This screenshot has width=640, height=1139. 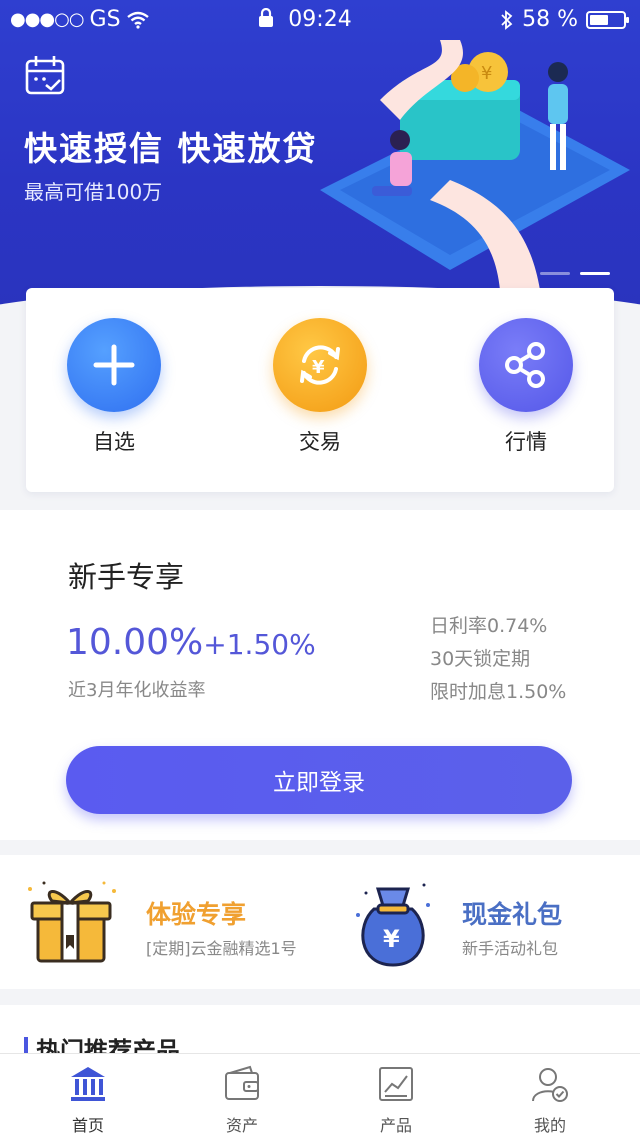 I want to click on product-details: 日利率0.74% 30天锁定期 限时加息1.50%, so click(x=498, y=659).